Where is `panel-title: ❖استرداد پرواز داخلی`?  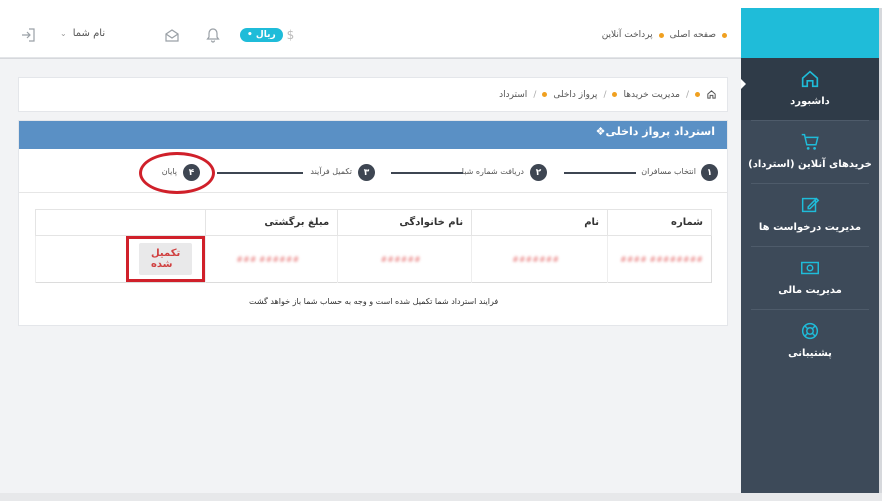
panel-title: ❖استرداد پرواز داخلی is located at coordinates (373, 135).